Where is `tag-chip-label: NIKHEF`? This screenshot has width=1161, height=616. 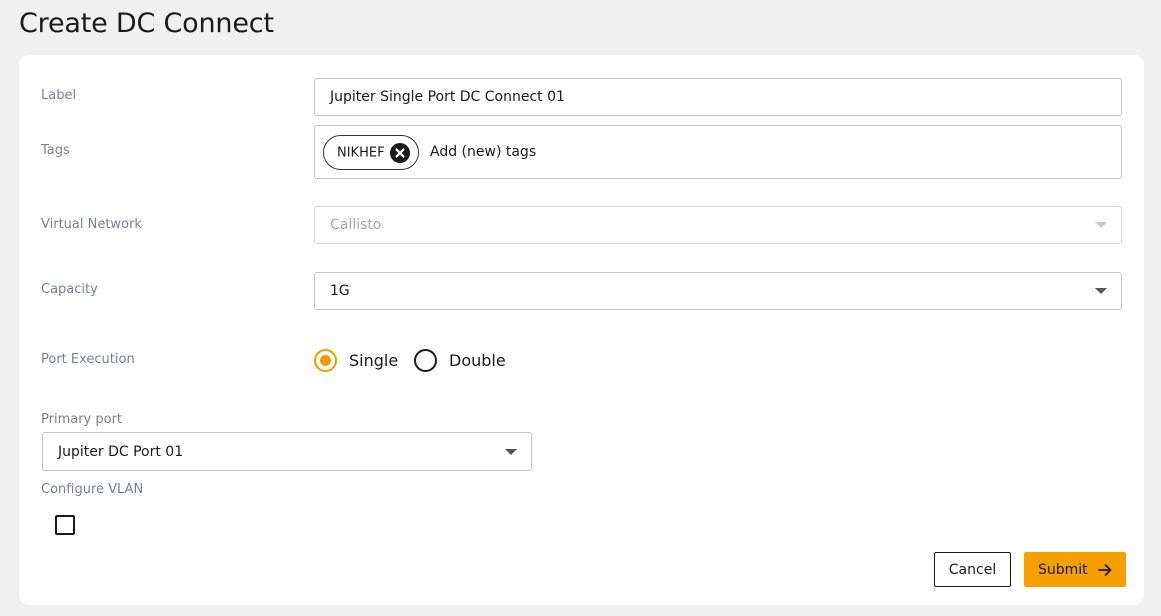
tag-chip-label: NIKHEF is located at coordinates (361, 152).